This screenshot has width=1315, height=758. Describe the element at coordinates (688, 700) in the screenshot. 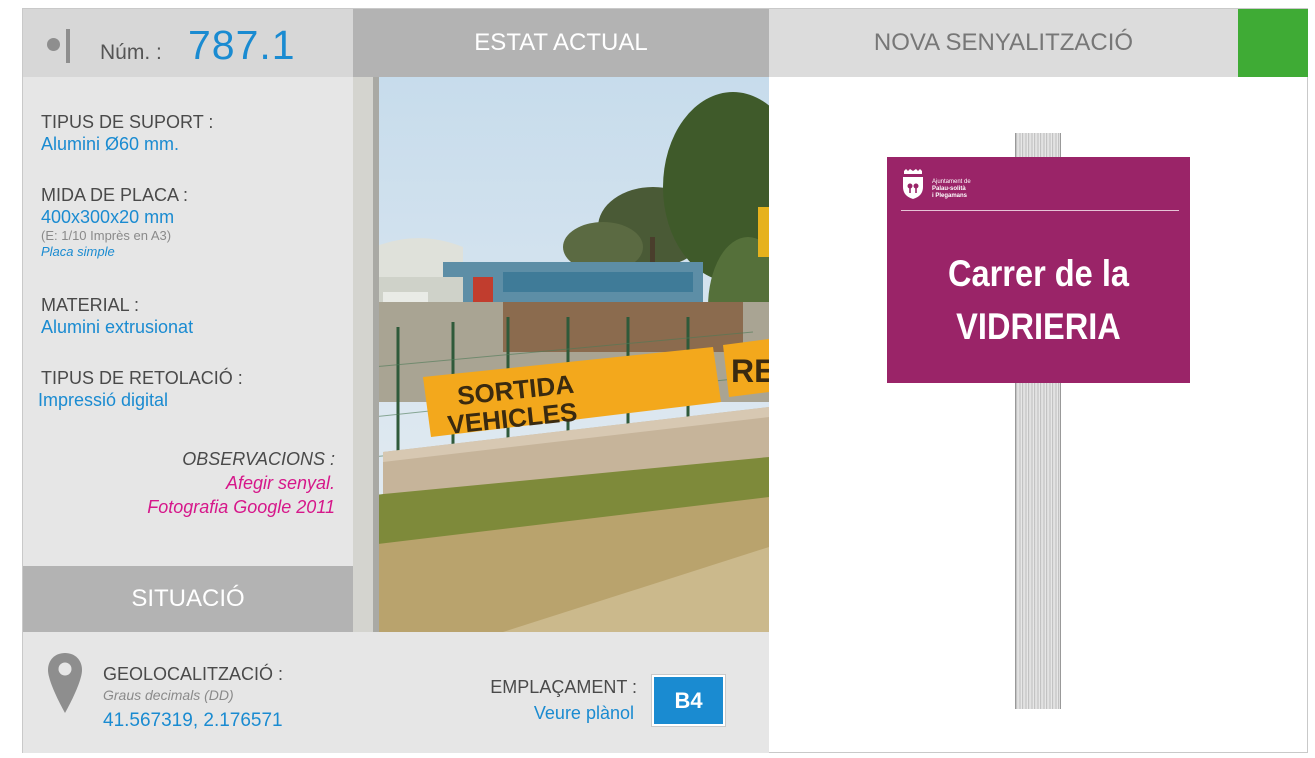

I see `plan-location-badge: B4` at that location.